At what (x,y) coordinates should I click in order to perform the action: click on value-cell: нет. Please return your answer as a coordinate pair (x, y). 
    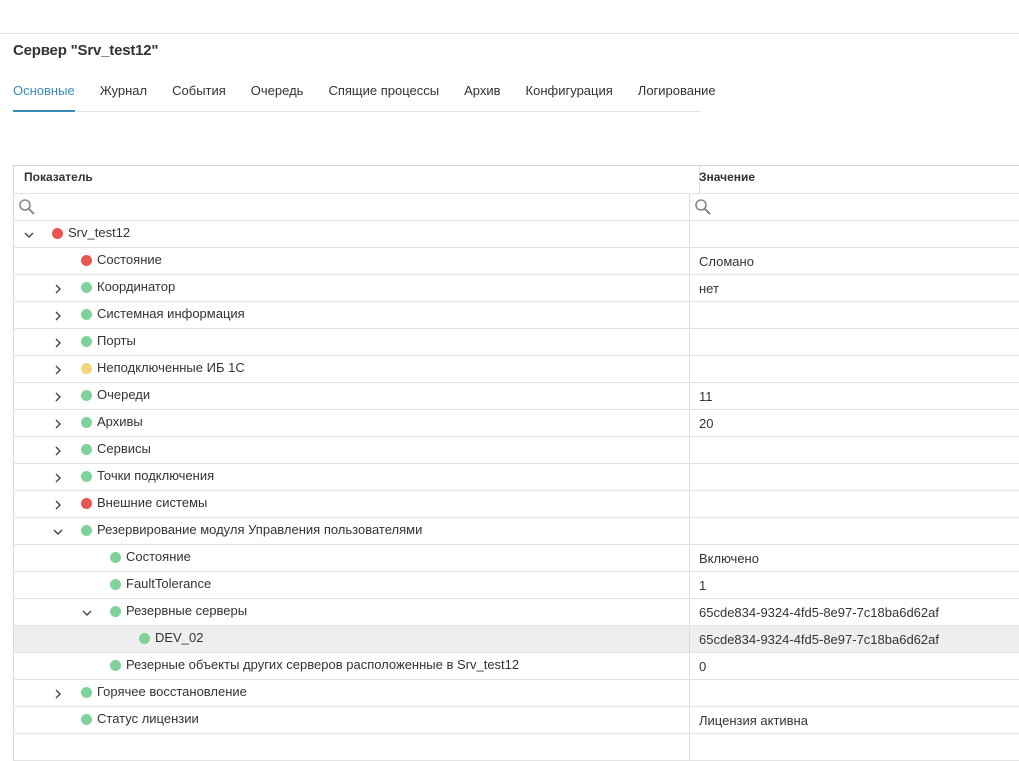
    Looking at the image, I should click on (854, 288).